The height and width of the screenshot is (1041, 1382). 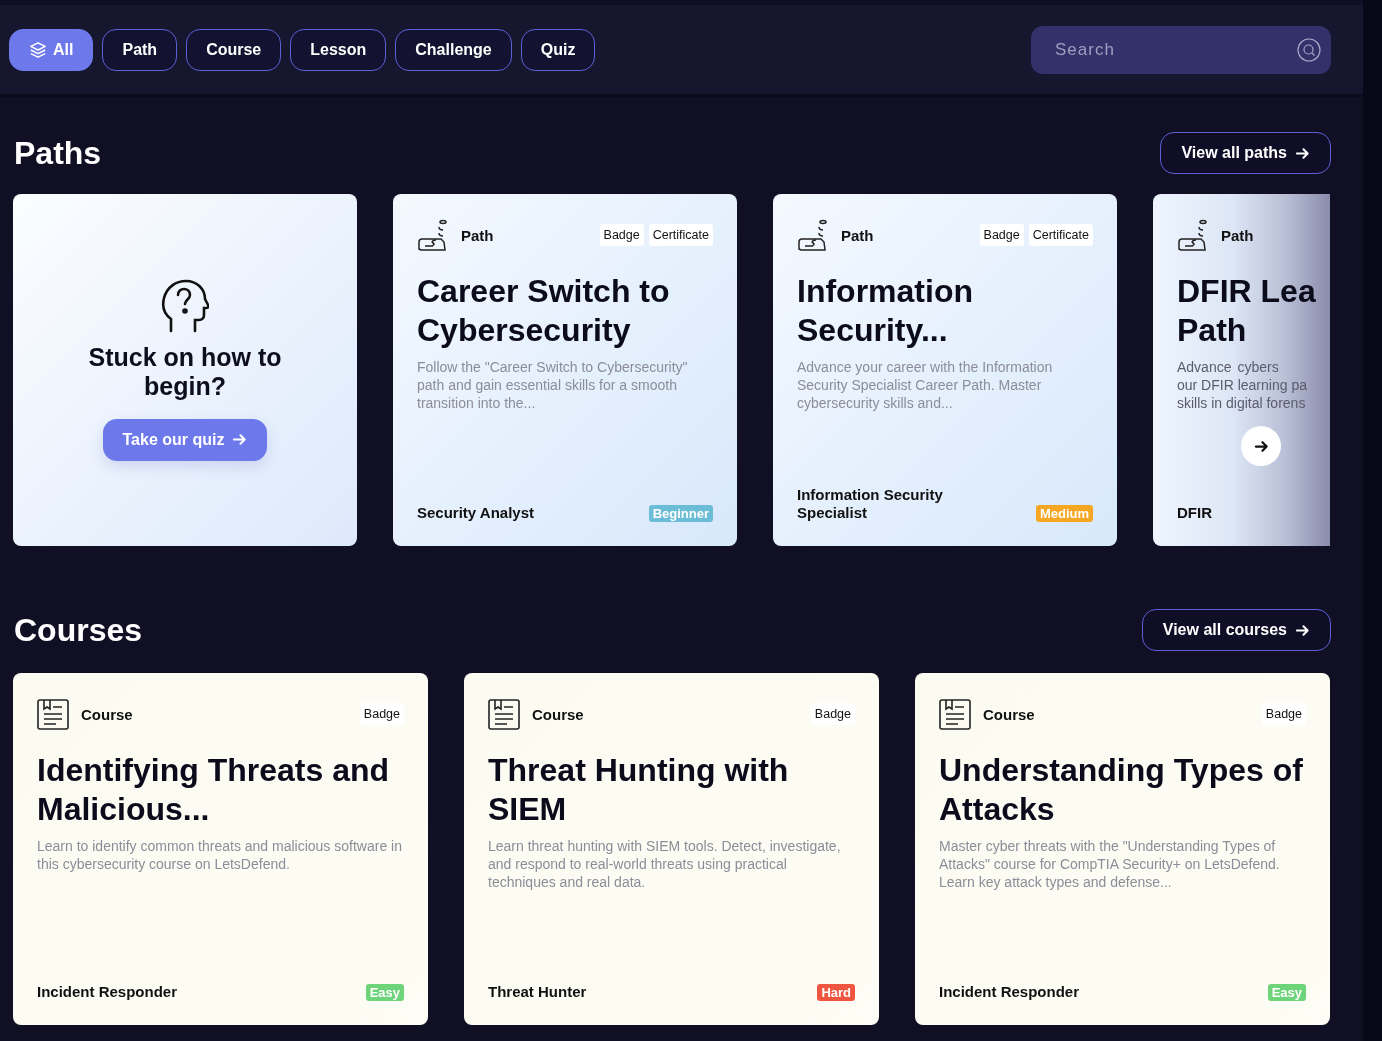 I want to click on take-quiz-button: Take our quiz, so click(x=185, y=439).